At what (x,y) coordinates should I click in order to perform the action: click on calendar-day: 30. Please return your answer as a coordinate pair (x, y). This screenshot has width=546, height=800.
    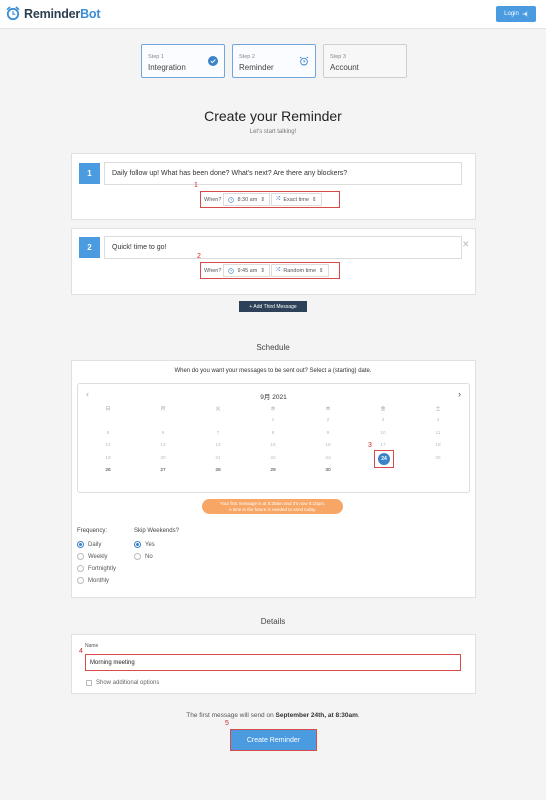
    Looking at the image, I should click on (328, 470).